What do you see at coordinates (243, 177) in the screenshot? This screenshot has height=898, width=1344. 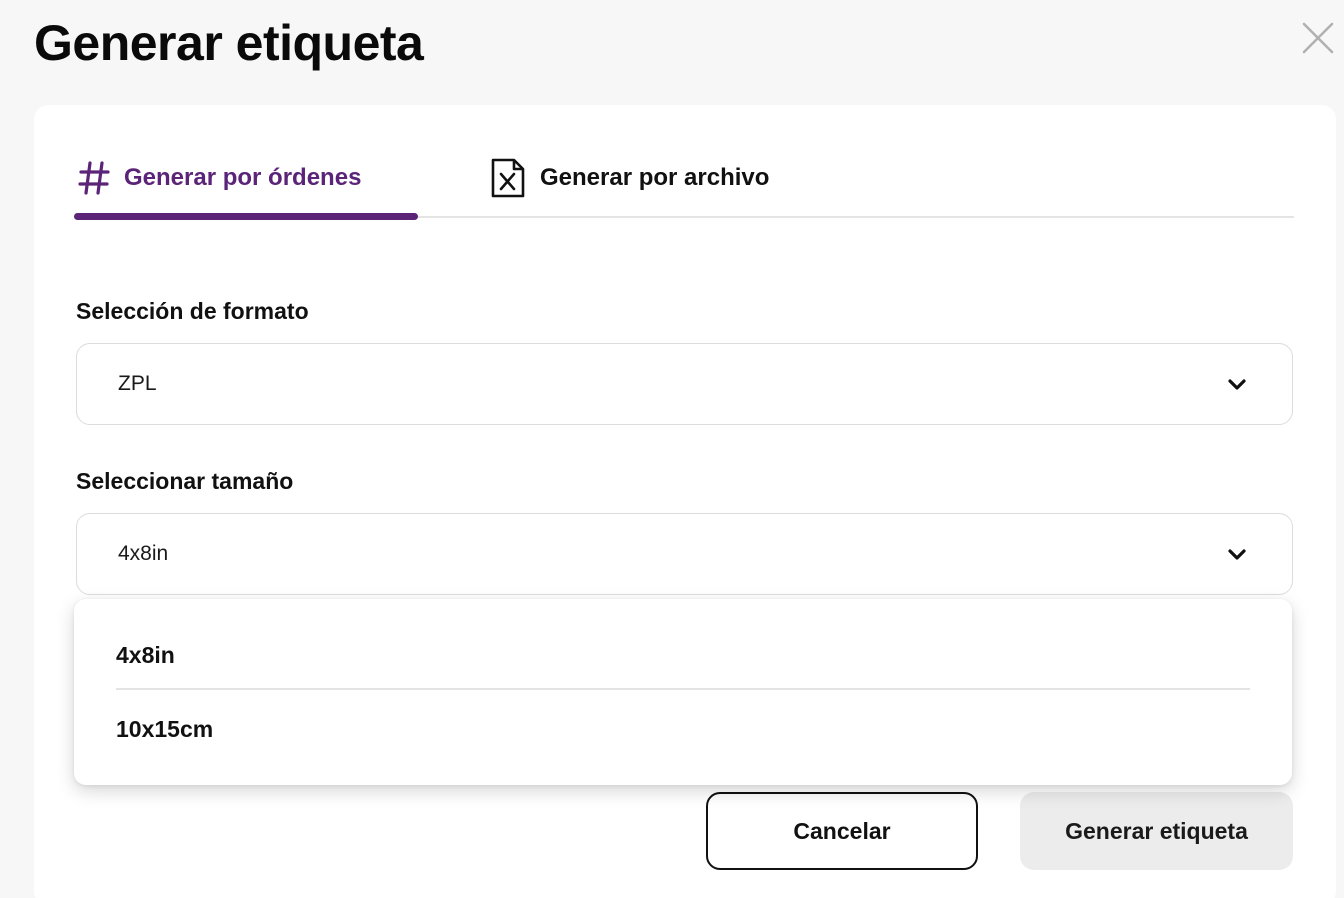 I see `tab-label: Generar por órdenes` at bounding box center [243, 177].